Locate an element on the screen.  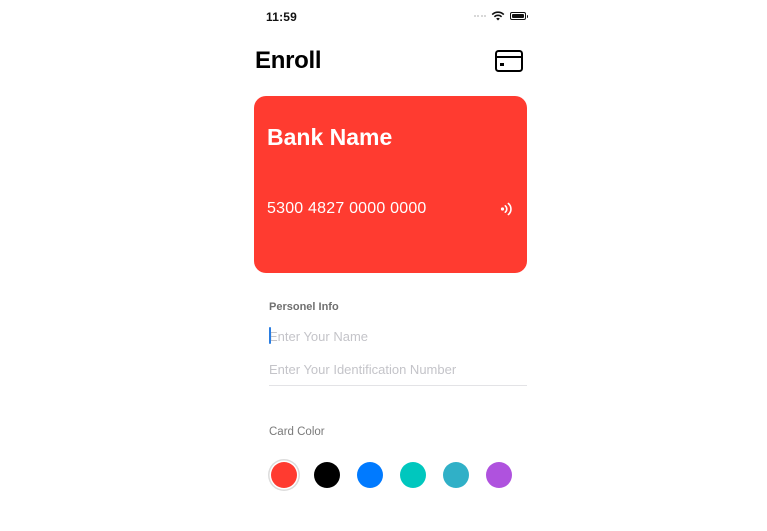
page-title: Enroll is located at coordinates (288, 60).